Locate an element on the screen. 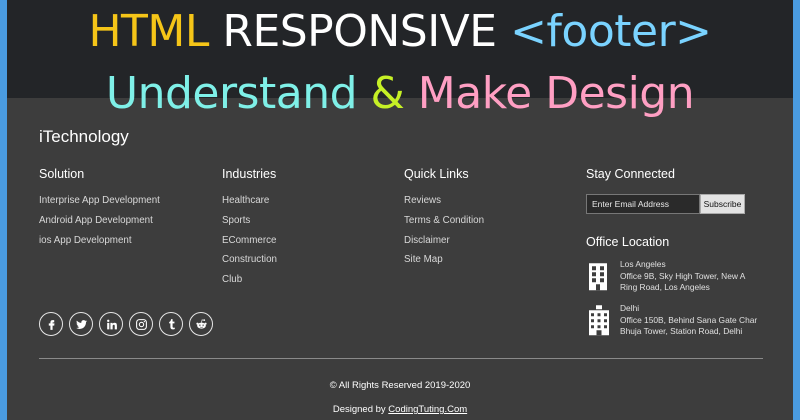  subscribe-form: Subscribe is located at coordinates (681, 204).